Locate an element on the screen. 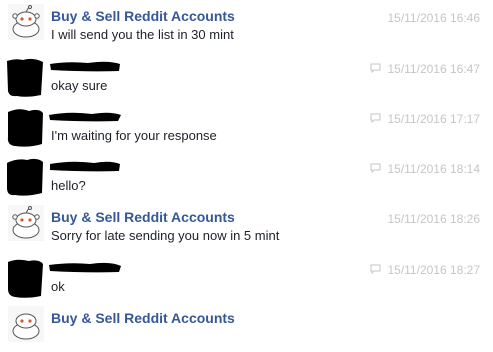 The width and height of the screenshot is (493, 352). message-text: I'm waiting for your response is located at coordinates (134, 135).